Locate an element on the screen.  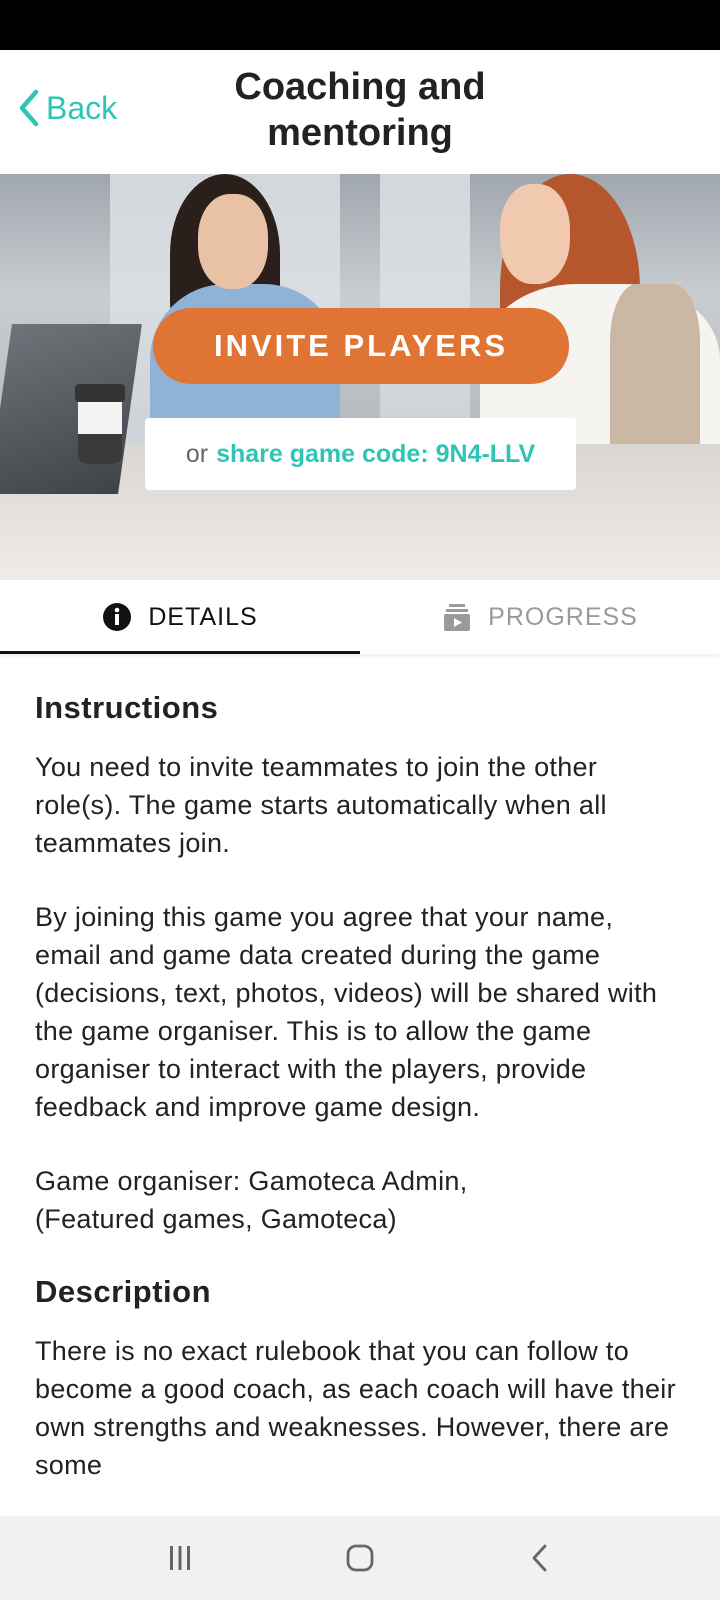
info-icon is located at coordinates (117, 617).